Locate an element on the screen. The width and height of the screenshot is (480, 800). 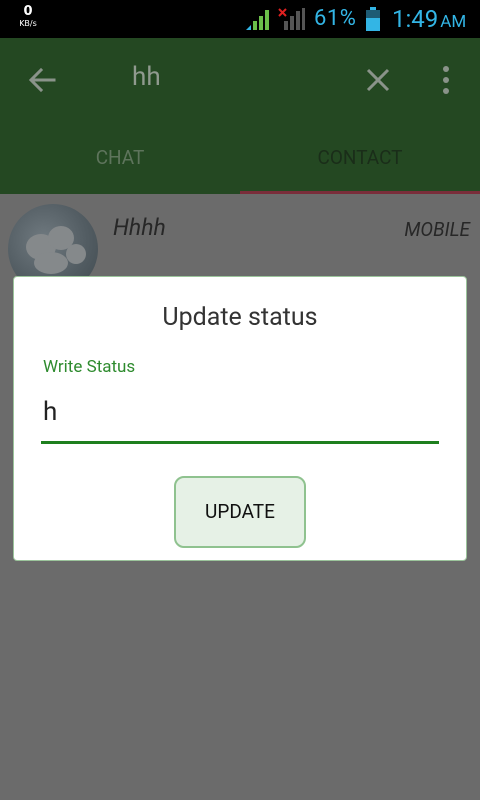
network-speed-indicator: 0 KB/s is located at coordinates (28, 17).